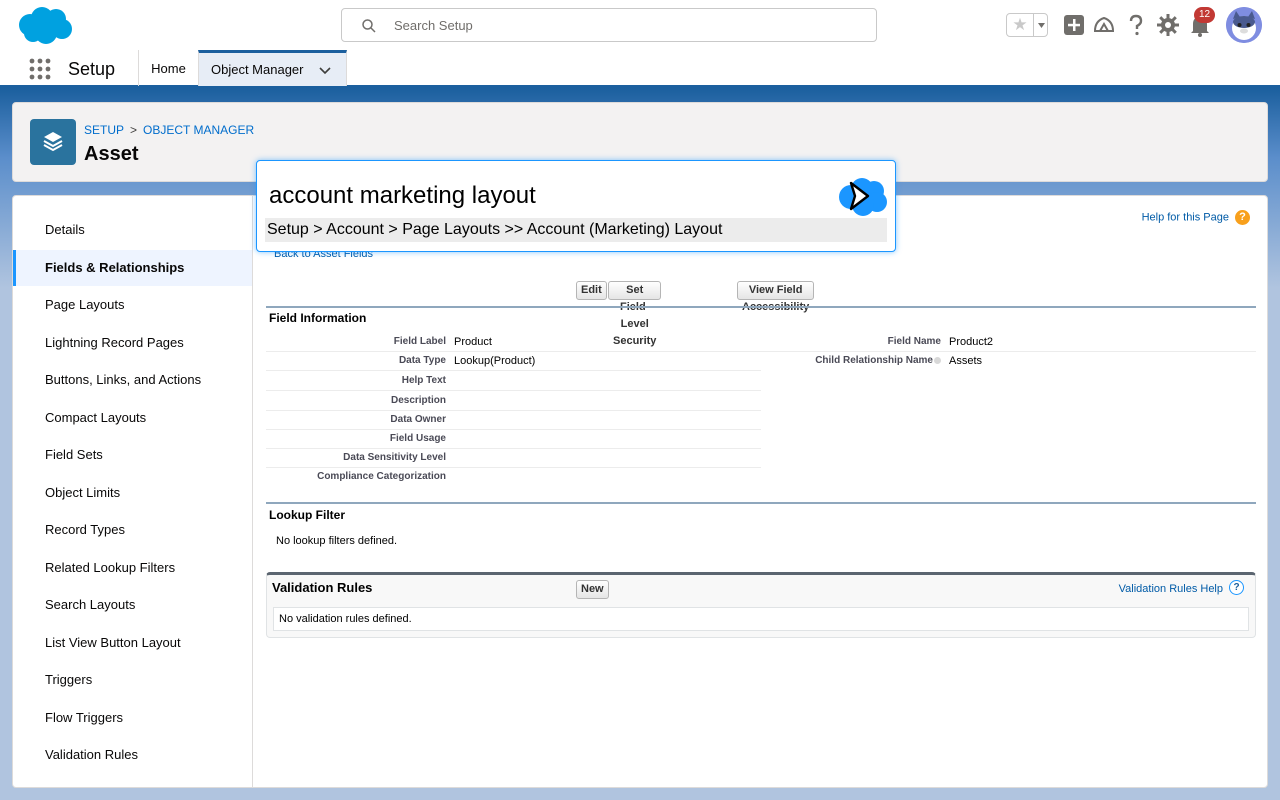 This screenshot has width=1280, height=800. What do you see at coordinates (132, 755) in the screenshot?
I see `sidebar-item-validation-rules: Validation Rules` at bounding box center [132, 755].